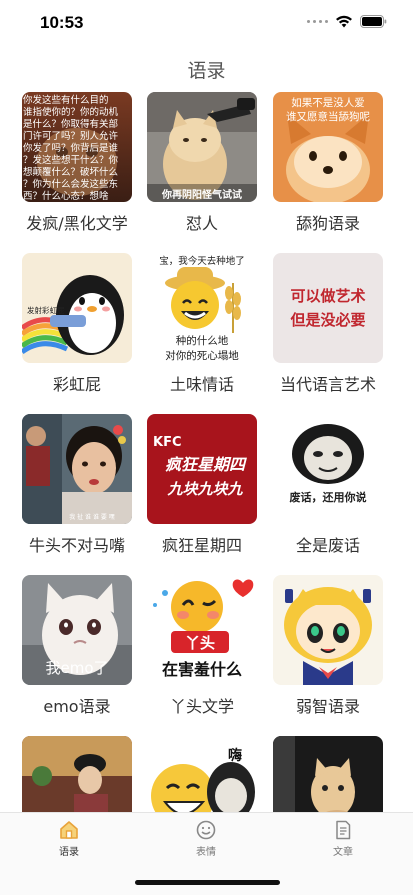 The image size is (413, 895). What do you see at coordinates (328, 308) in the screenshot?
I see `category-image-language-art: 可以做艺术 但是没必要` at bounding box center [328, 308].